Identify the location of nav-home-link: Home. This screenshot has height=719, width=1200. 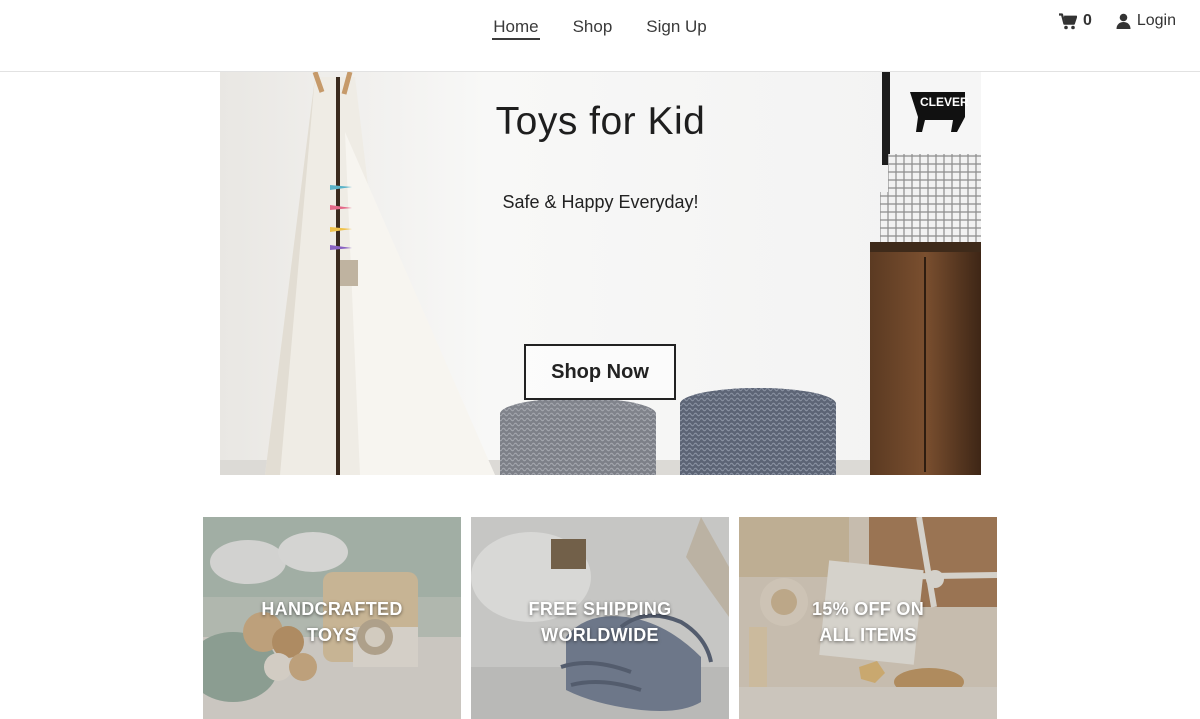
(516, 28).